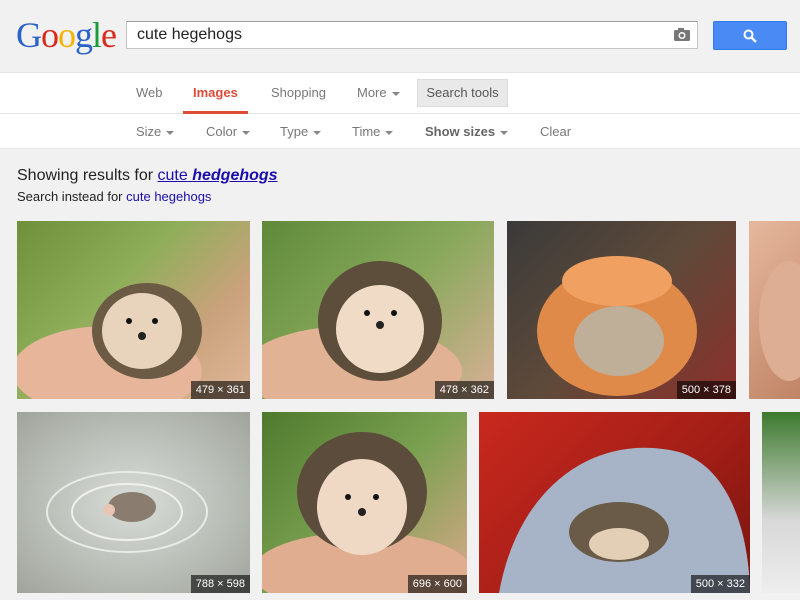  I want to click on tab-shopping: Shopping, so click(298, 93).